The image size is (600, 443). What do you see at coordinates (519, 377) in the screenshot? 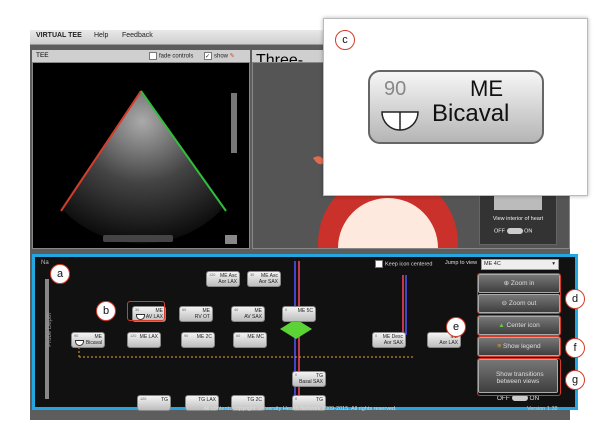
I see `transitions-highlight` at bounding box center [519, 377].